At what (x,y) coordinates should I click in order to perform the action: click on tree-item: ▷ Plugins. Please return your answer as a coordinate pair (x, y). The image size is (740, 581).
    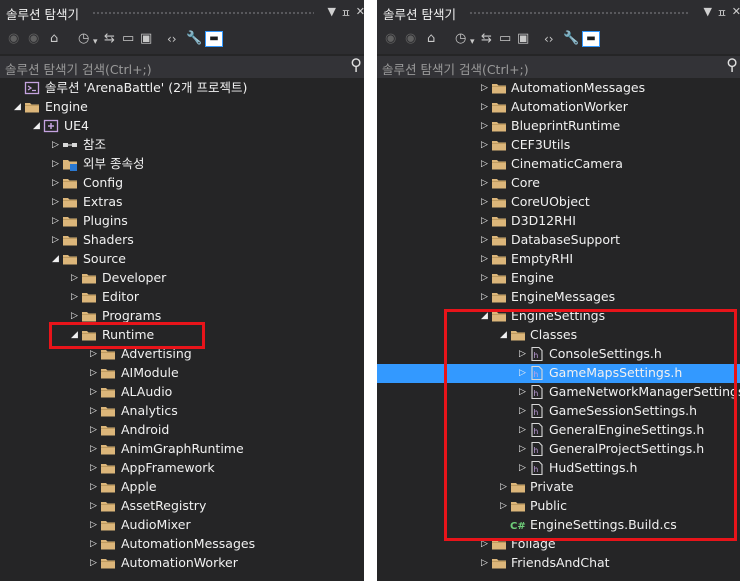
    Looking at the image, I should click on (182, 221).